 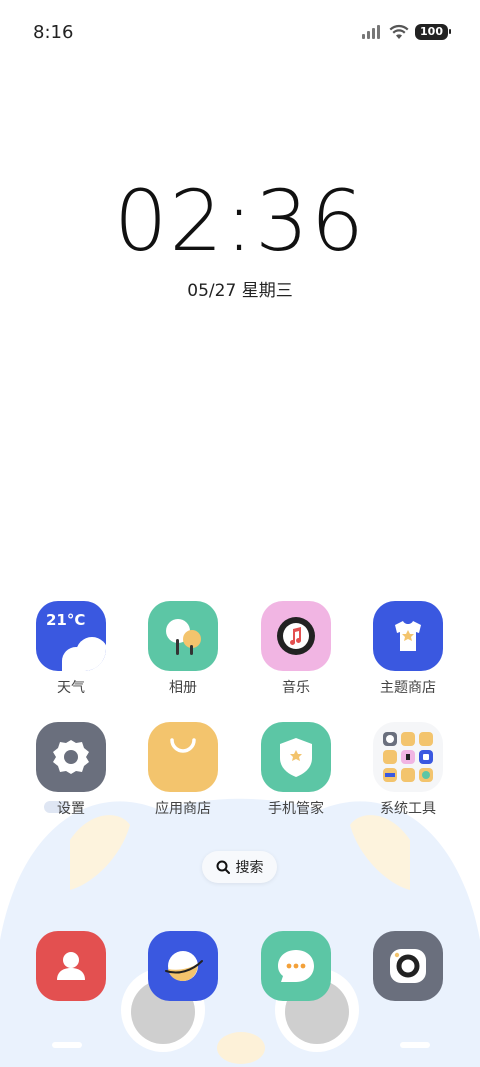 I want to click on dock-browser, so click(x=183, y=966).